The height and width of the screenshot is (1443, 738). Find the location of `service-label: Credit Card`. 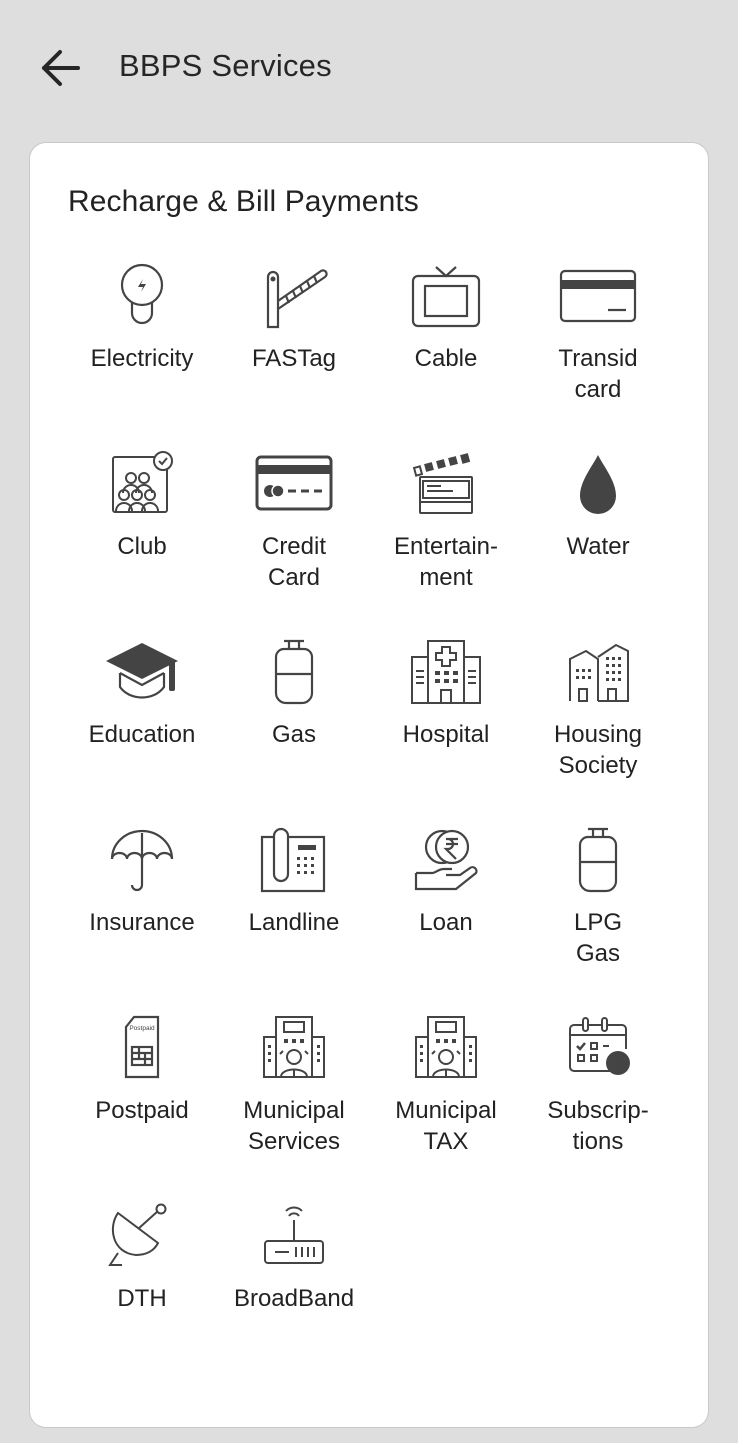

service-label: Credit Card is located at coordinates (294, 562).